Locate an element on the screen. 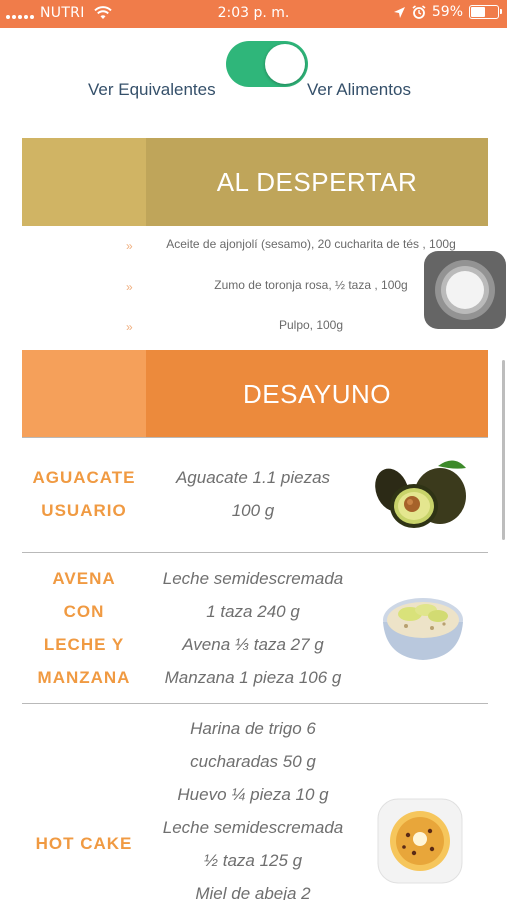 Image resolution: width=507 pixels, height=900 pixels. meal-name-line: HOT CAKE is located at coordinates (84, 843).